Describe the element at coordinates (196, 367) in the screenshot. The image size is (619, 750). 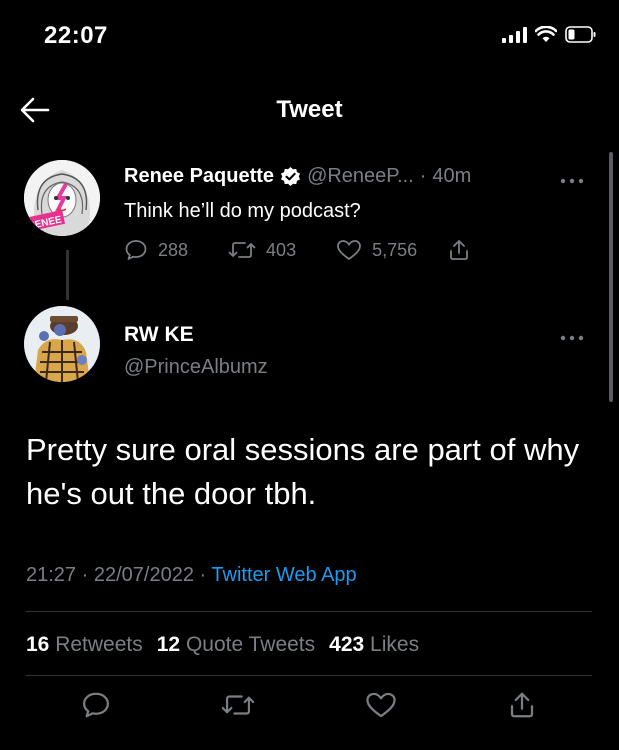
I see `author-handle: @PrinceAlbumz` at that location.